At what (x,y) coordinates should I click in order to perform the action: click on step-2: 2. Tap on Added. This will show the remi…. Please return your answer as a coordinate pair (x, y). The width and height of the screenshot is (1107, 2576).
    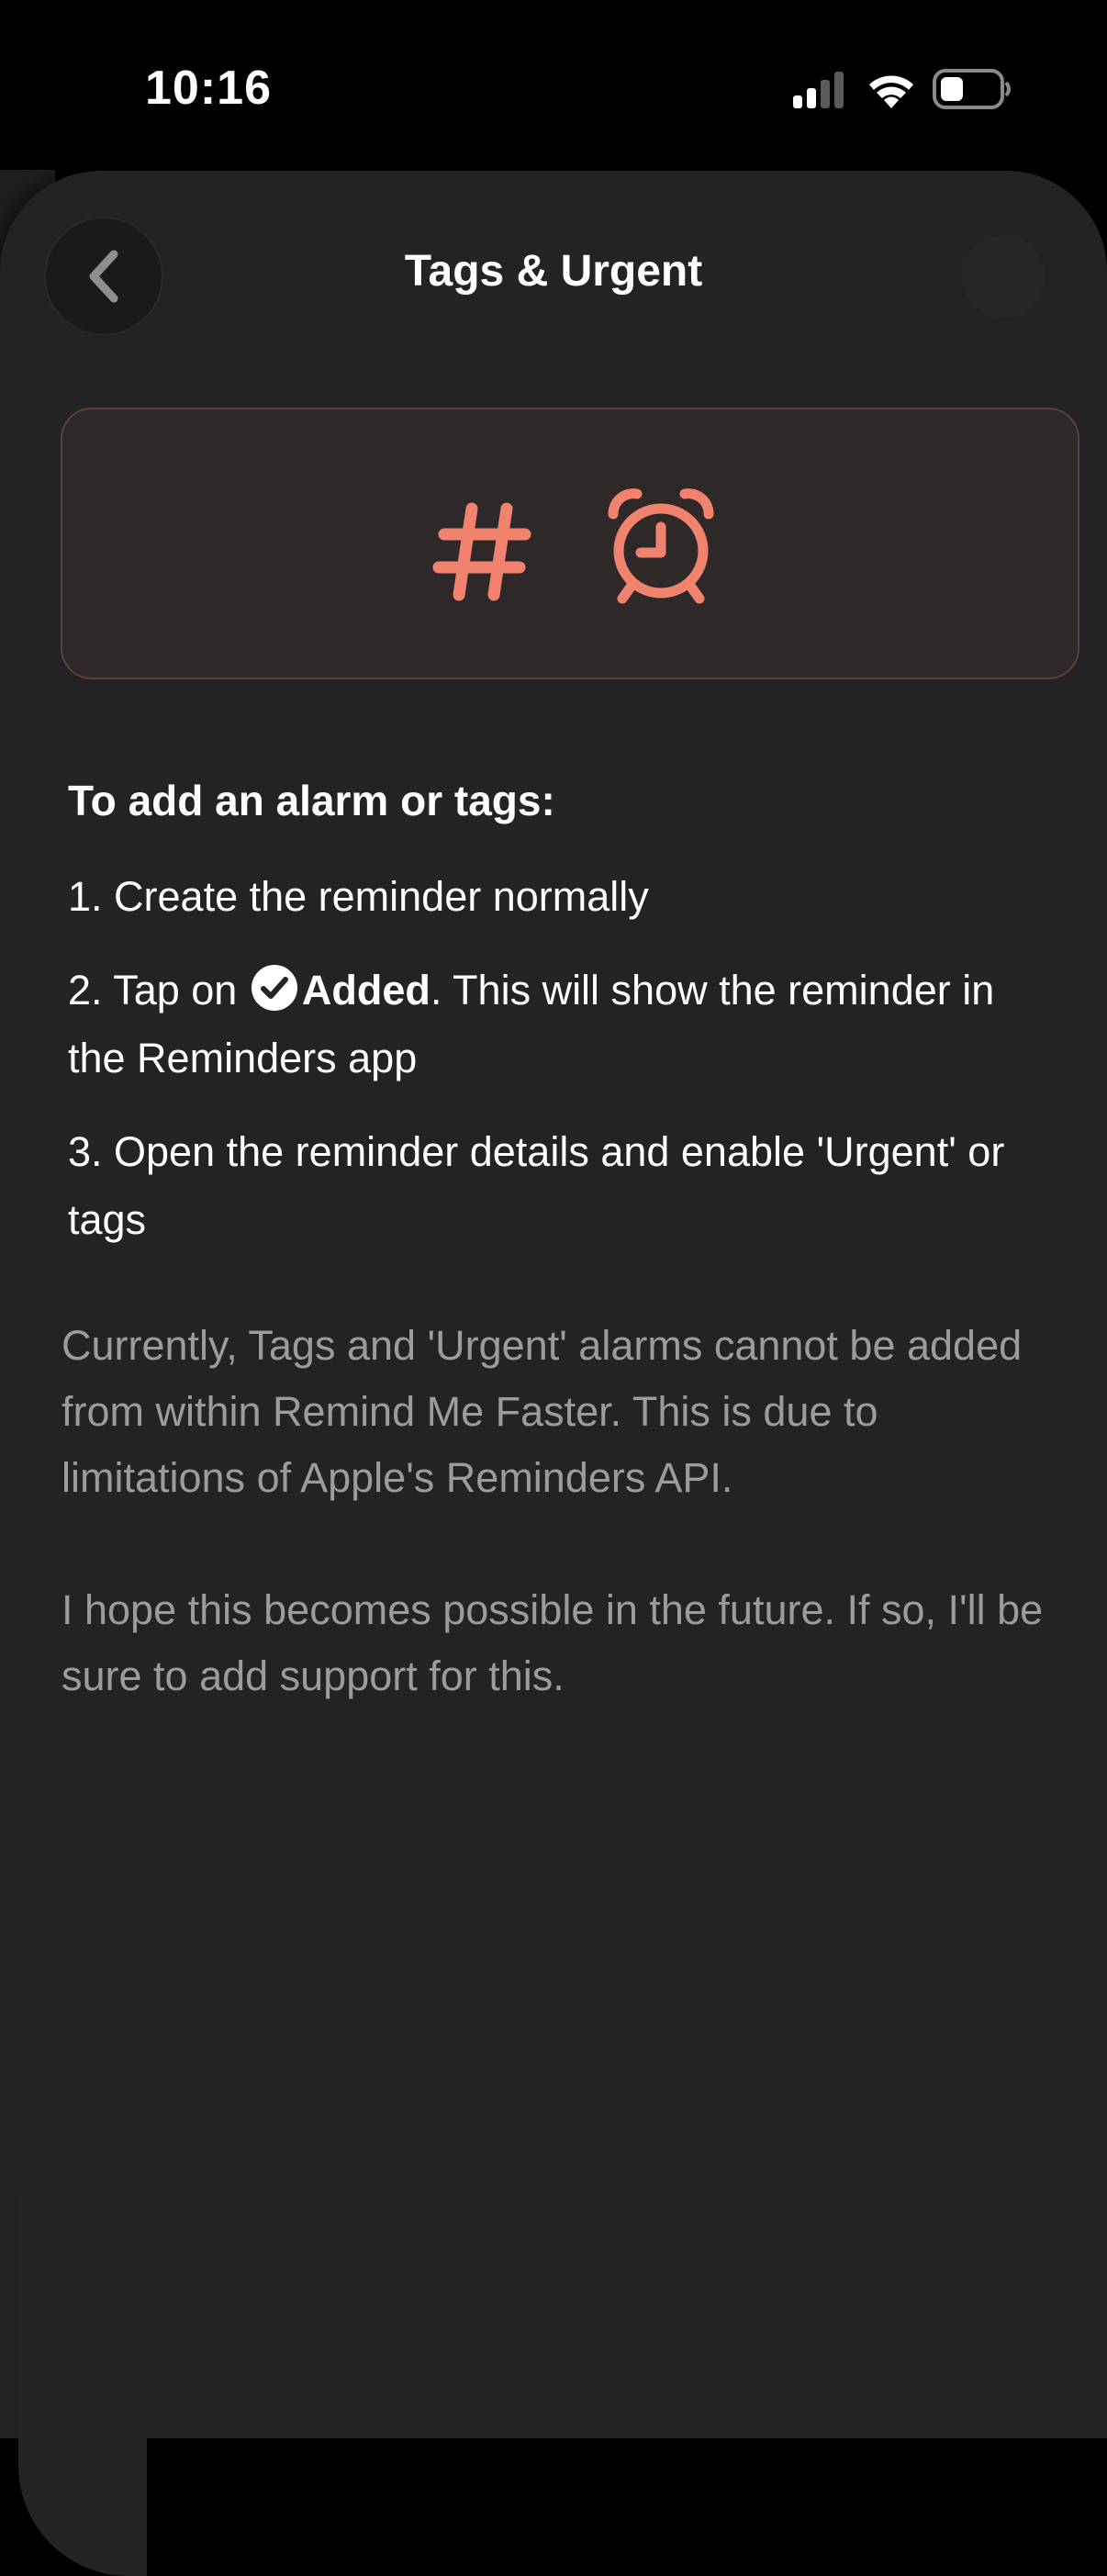
    Looking at the image, I should click on (563, 1024).